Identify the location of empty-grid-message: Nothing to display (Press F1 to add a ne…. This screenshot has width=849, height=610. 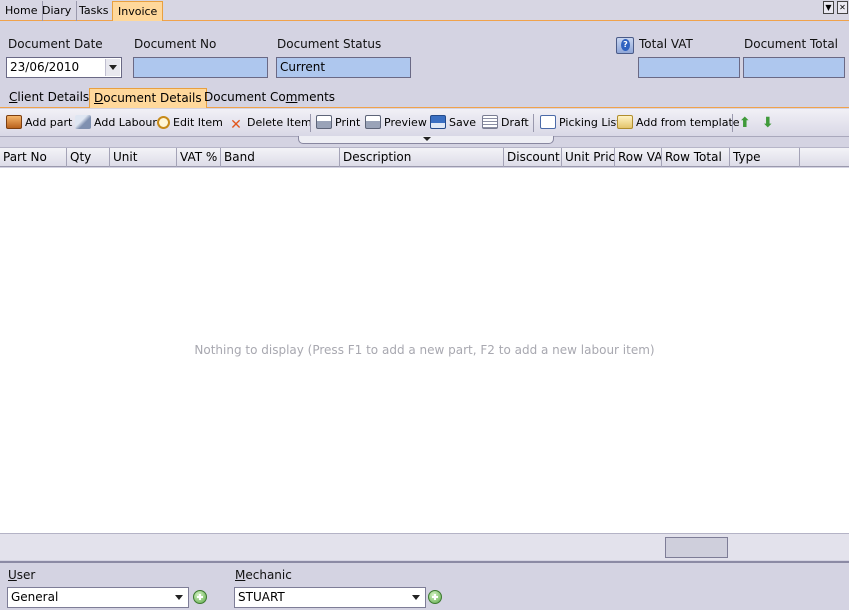
(424, 350).